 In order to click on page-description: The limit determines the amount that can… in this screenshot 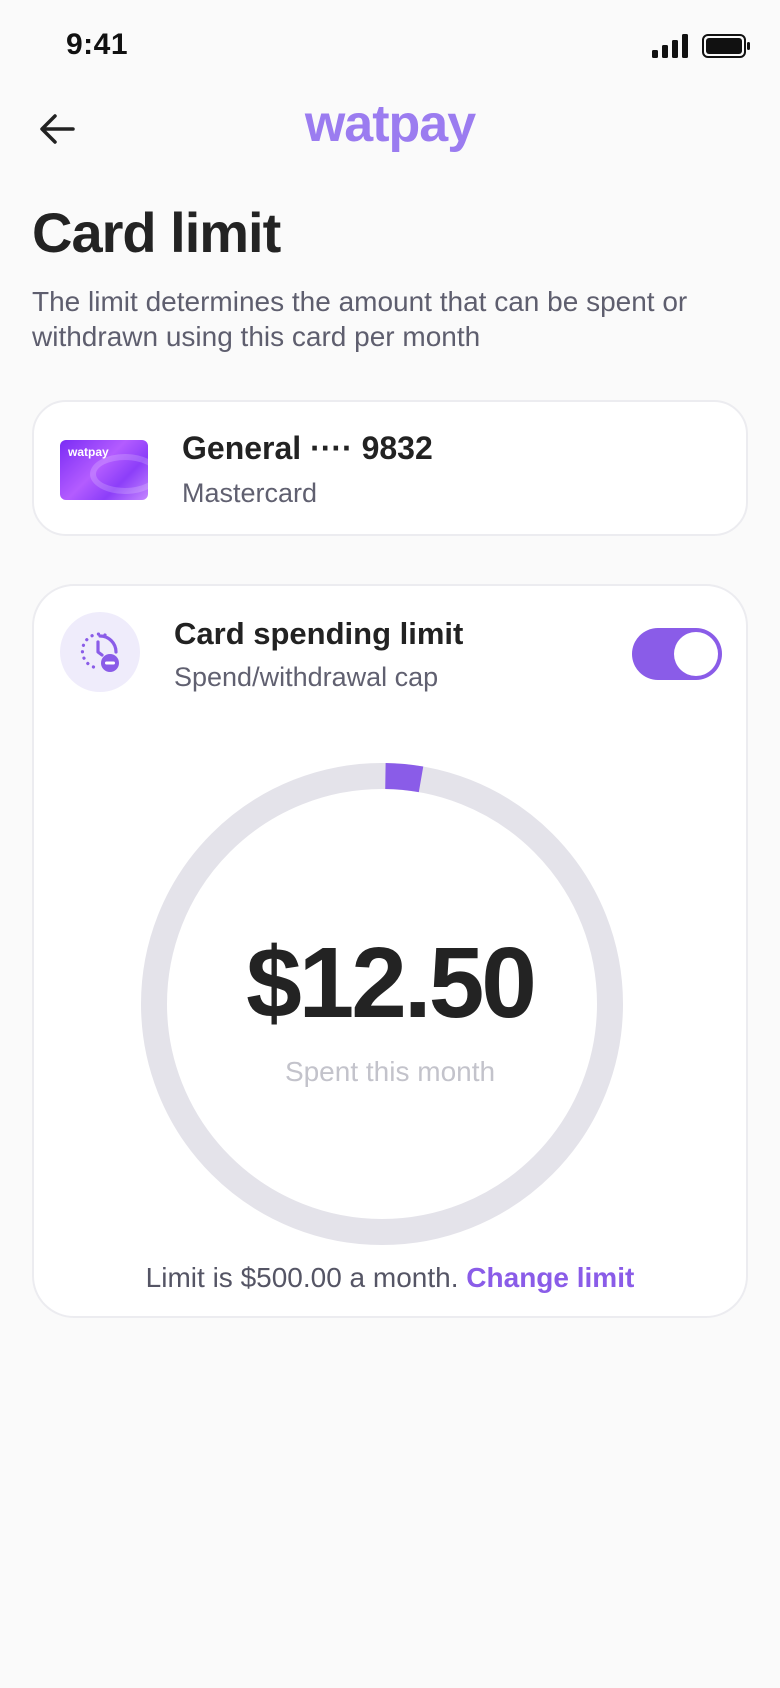, I will do `click(360, 319)`.